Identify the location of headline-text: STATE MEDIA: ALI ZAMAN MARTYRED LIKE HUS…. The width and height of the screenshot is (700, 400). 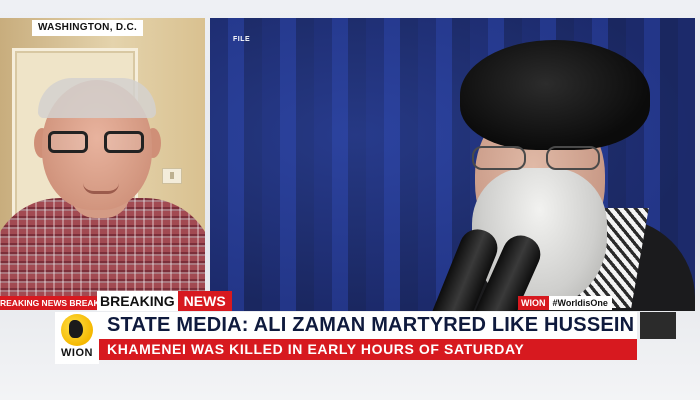
(371, 325).